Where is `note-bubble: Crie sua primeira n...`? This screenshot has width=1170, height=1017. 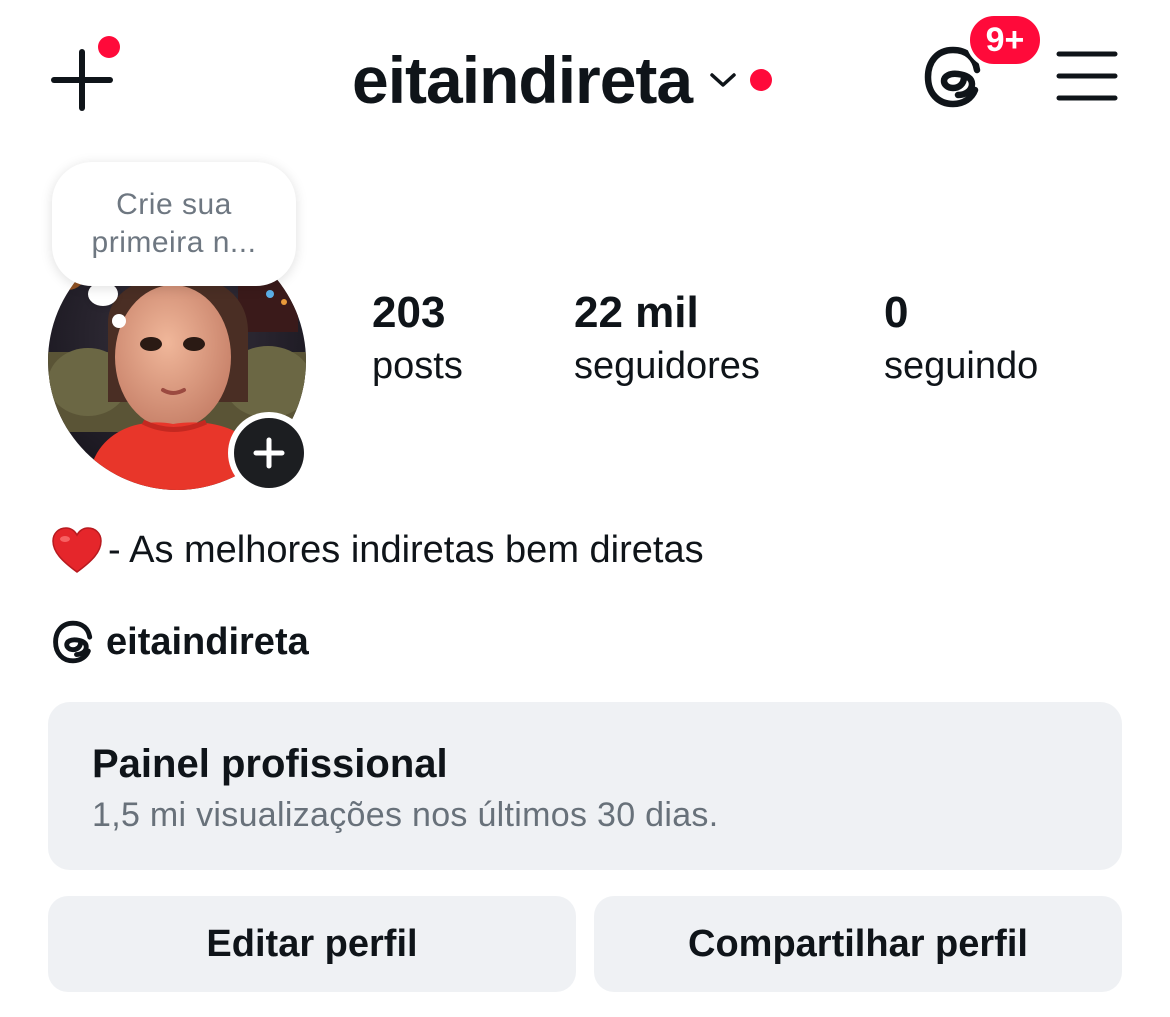 note-bubble: Crie sua primeira n... is located at coordinates (174, 224).